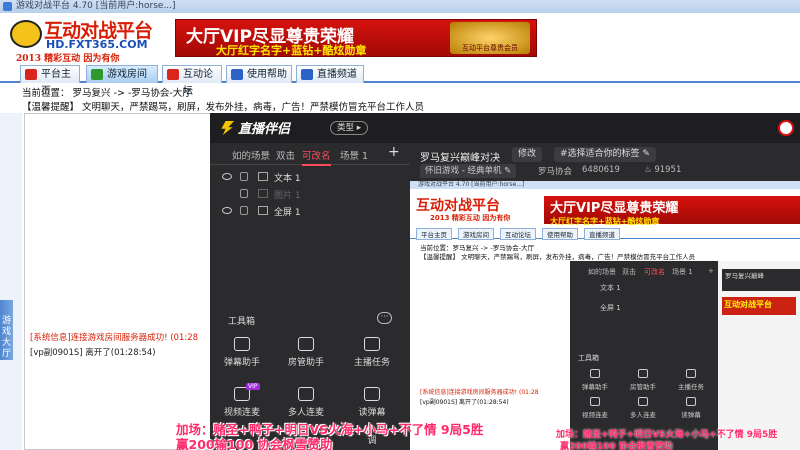  What do you see at coordinates (470, 218) in the screenshot?
I see `preview-logo-slogan: 2013 精彩互动 因为有你` at bounding box center [470, 218].